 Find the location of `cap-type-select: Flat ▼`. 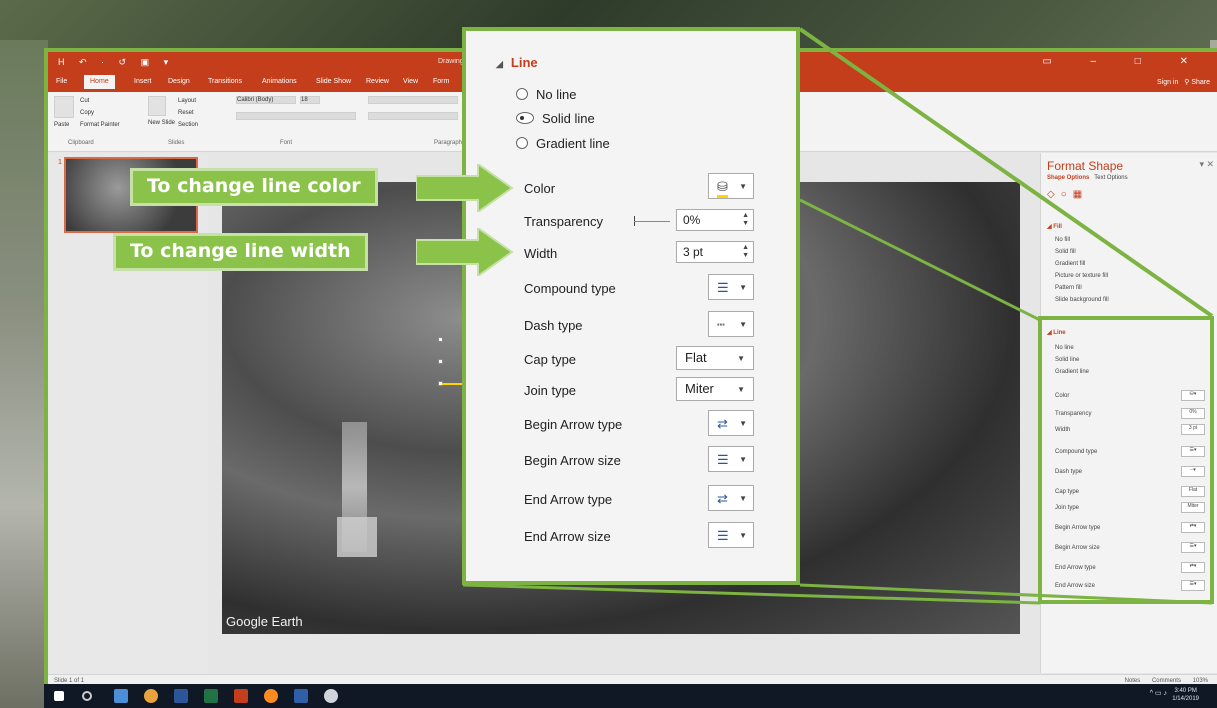

cap-type-select: Flat ▼ is located at coordinates (715, 358).